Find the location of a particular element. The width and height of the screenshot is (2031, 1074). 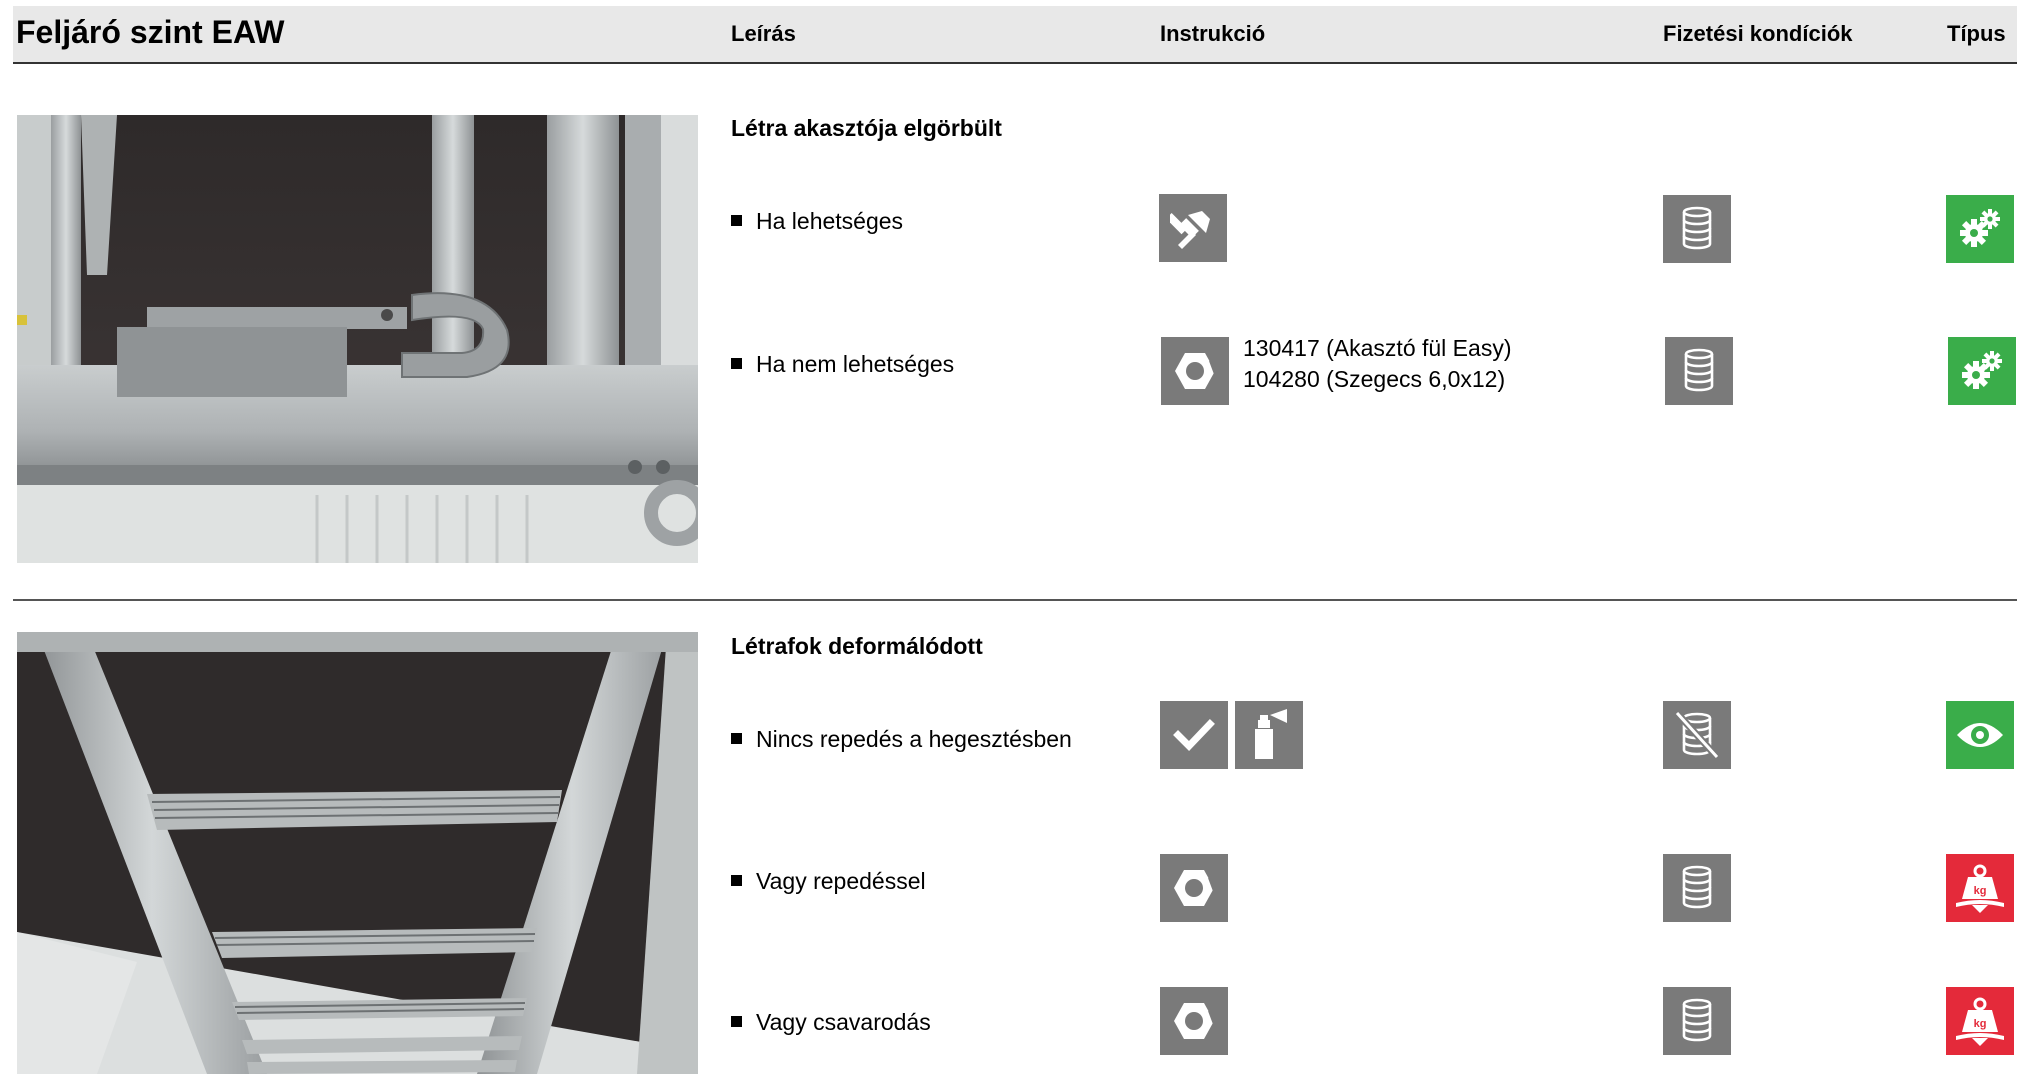

section-title: Létra akasztója elgörbült is located at coordinates (866, 128).